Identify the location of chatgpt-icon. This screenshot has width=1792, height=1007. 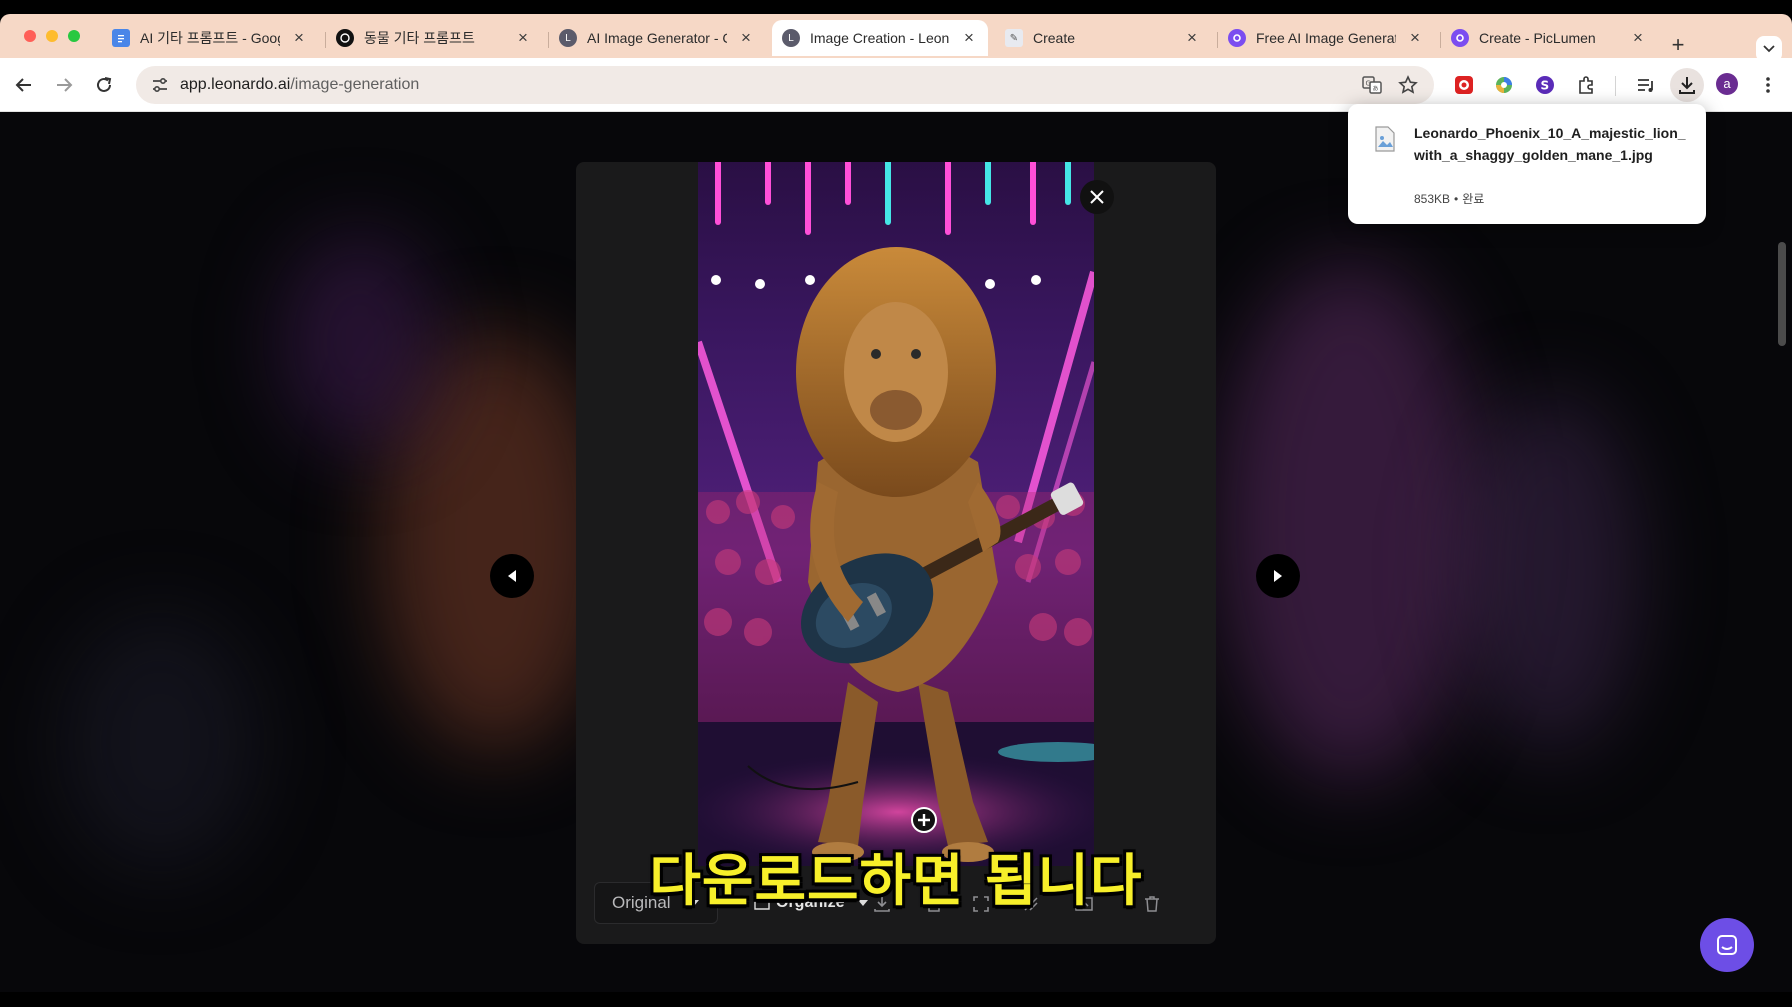
(345, 38).